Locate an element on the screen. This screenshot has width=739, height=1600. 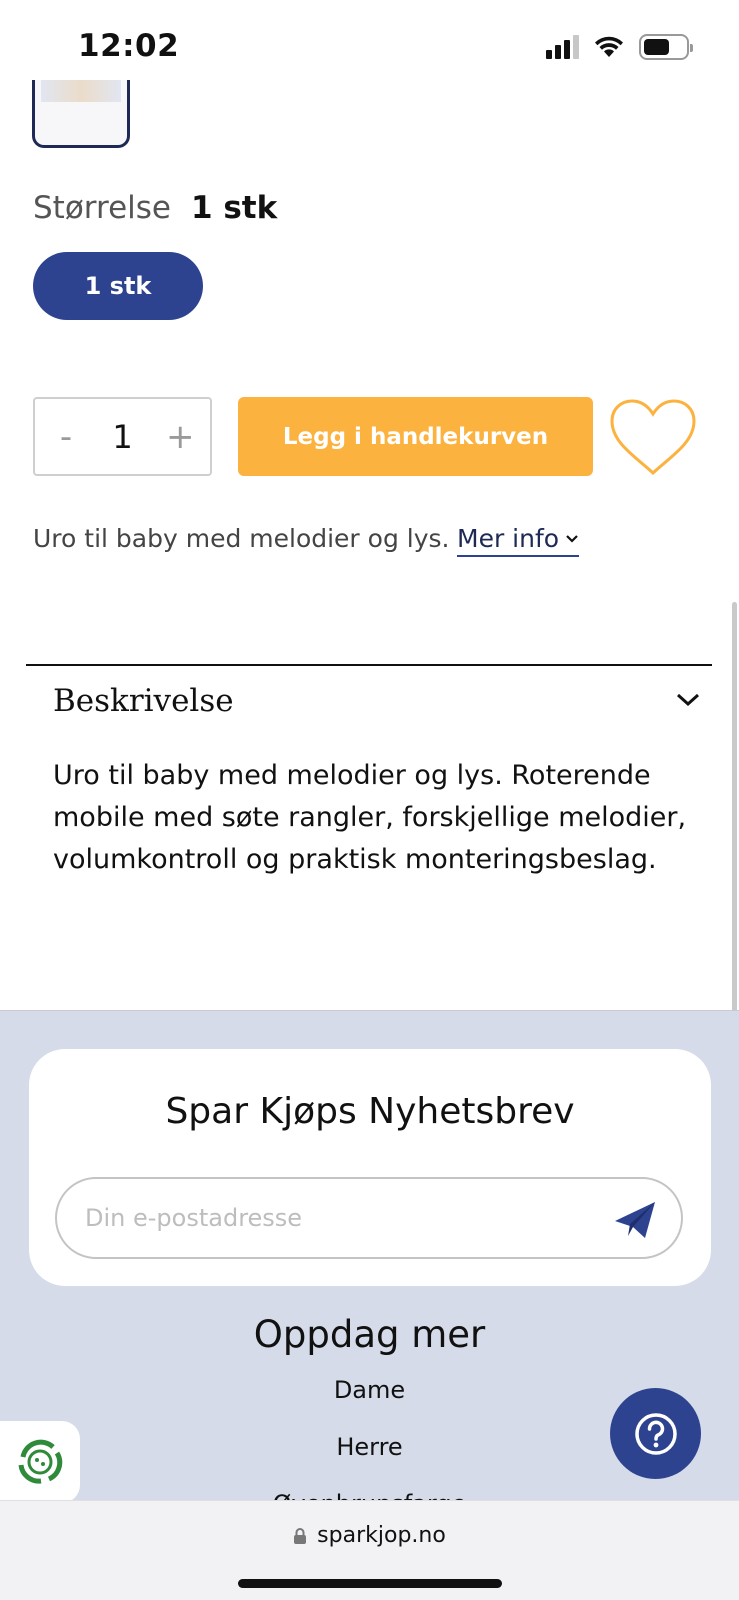
quantity-value: 1 is located at coordinates (122, 437).